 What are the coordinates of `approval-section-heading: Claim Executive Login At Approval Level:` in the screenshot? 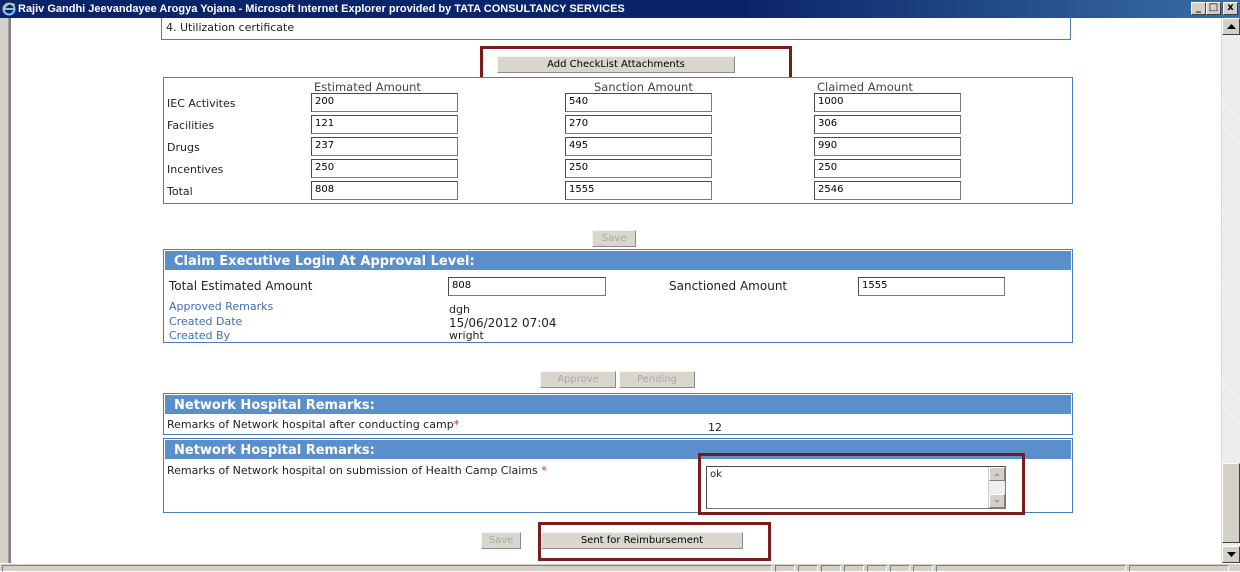 It's located at (618, 260).